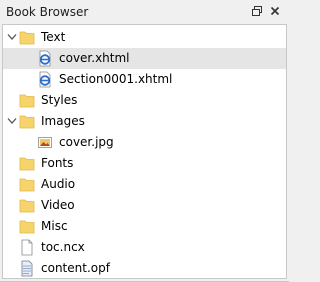  What do you see at coordinates (257, 11) in the screenshot?
I see `float-icon` at bounding box center [257, 11].